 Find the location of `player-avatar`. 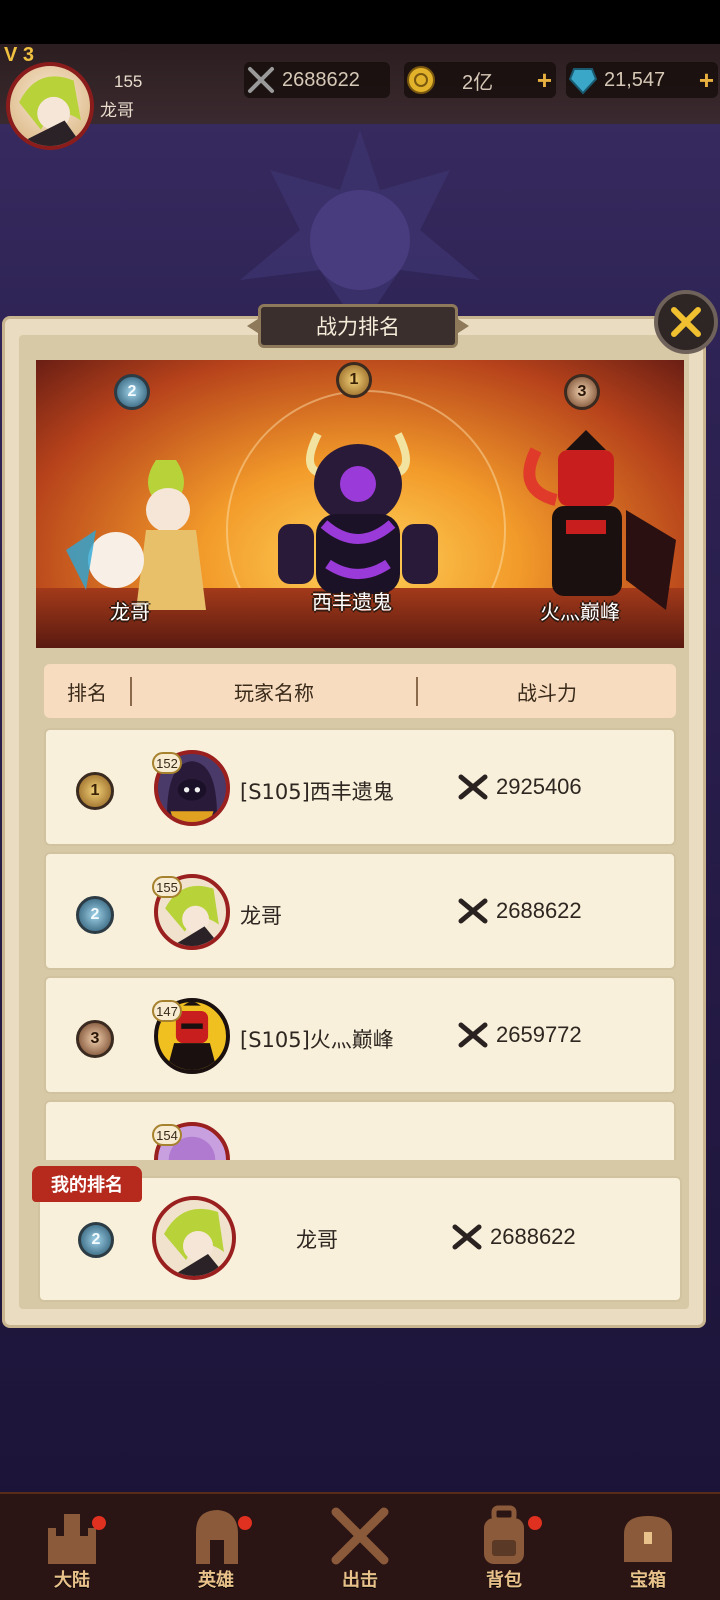

player-avatar is located at coordinates (50, 106).